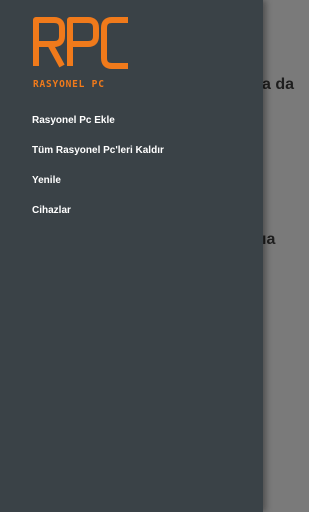 This screenshot has width=320, height=512. I want to click on rpc-logo: RASYONEL PC, so click(82, 54).